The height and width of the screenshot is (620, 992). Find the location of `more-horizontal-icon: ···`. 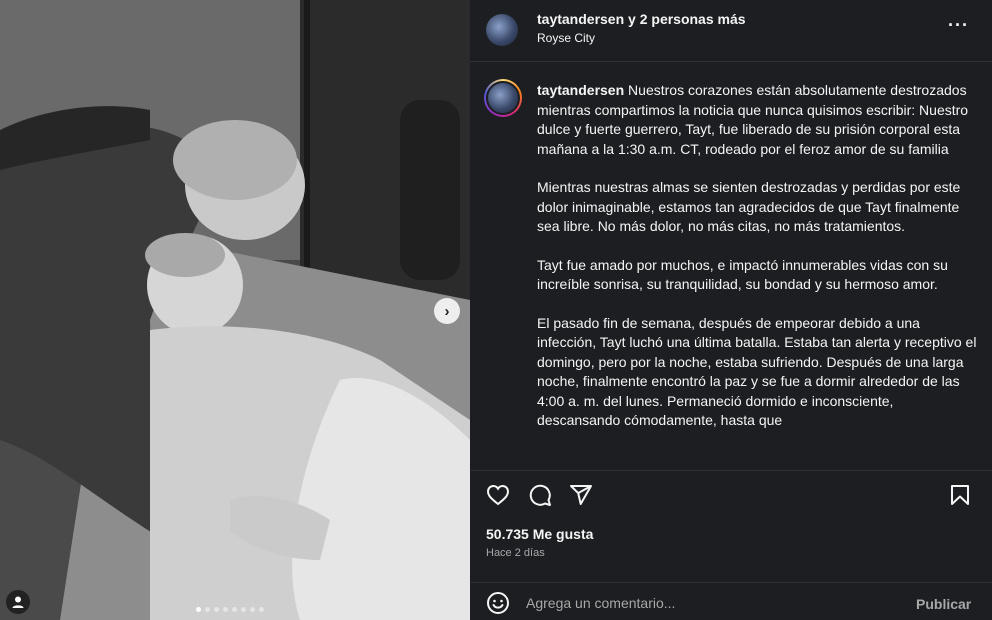

more-horizontal-icon: ··· is located at coordinates (958, 25).